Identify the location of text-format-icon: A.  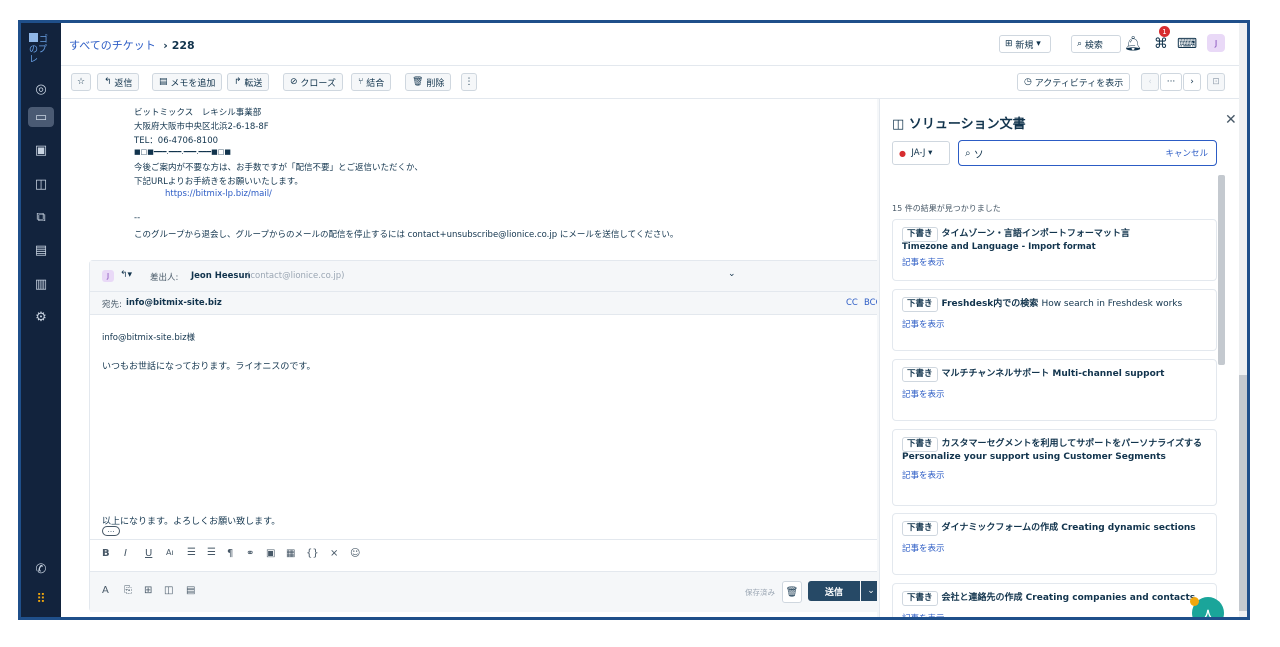
(105, 590).